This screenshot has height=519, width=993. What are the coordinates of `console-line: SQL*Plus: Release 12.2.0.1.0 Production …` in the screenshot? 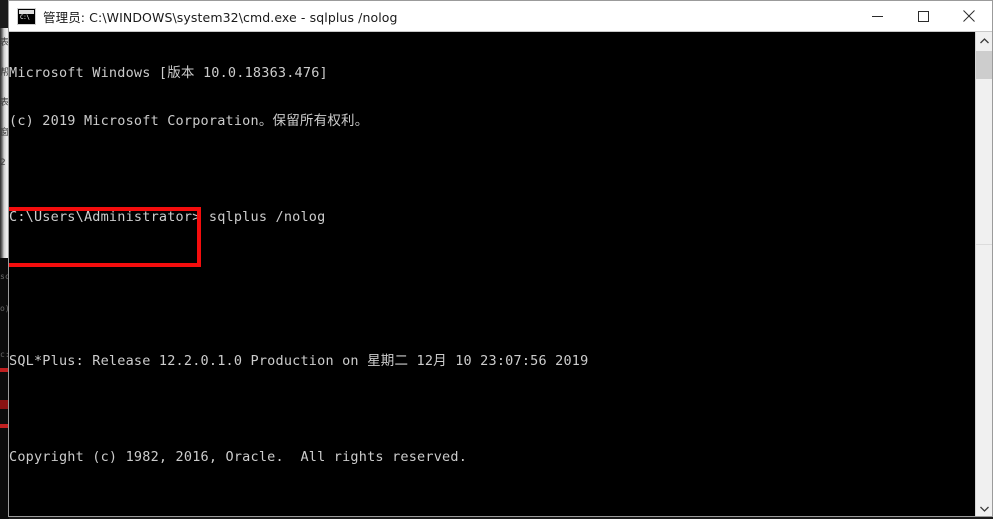 It's located at (299, 361).